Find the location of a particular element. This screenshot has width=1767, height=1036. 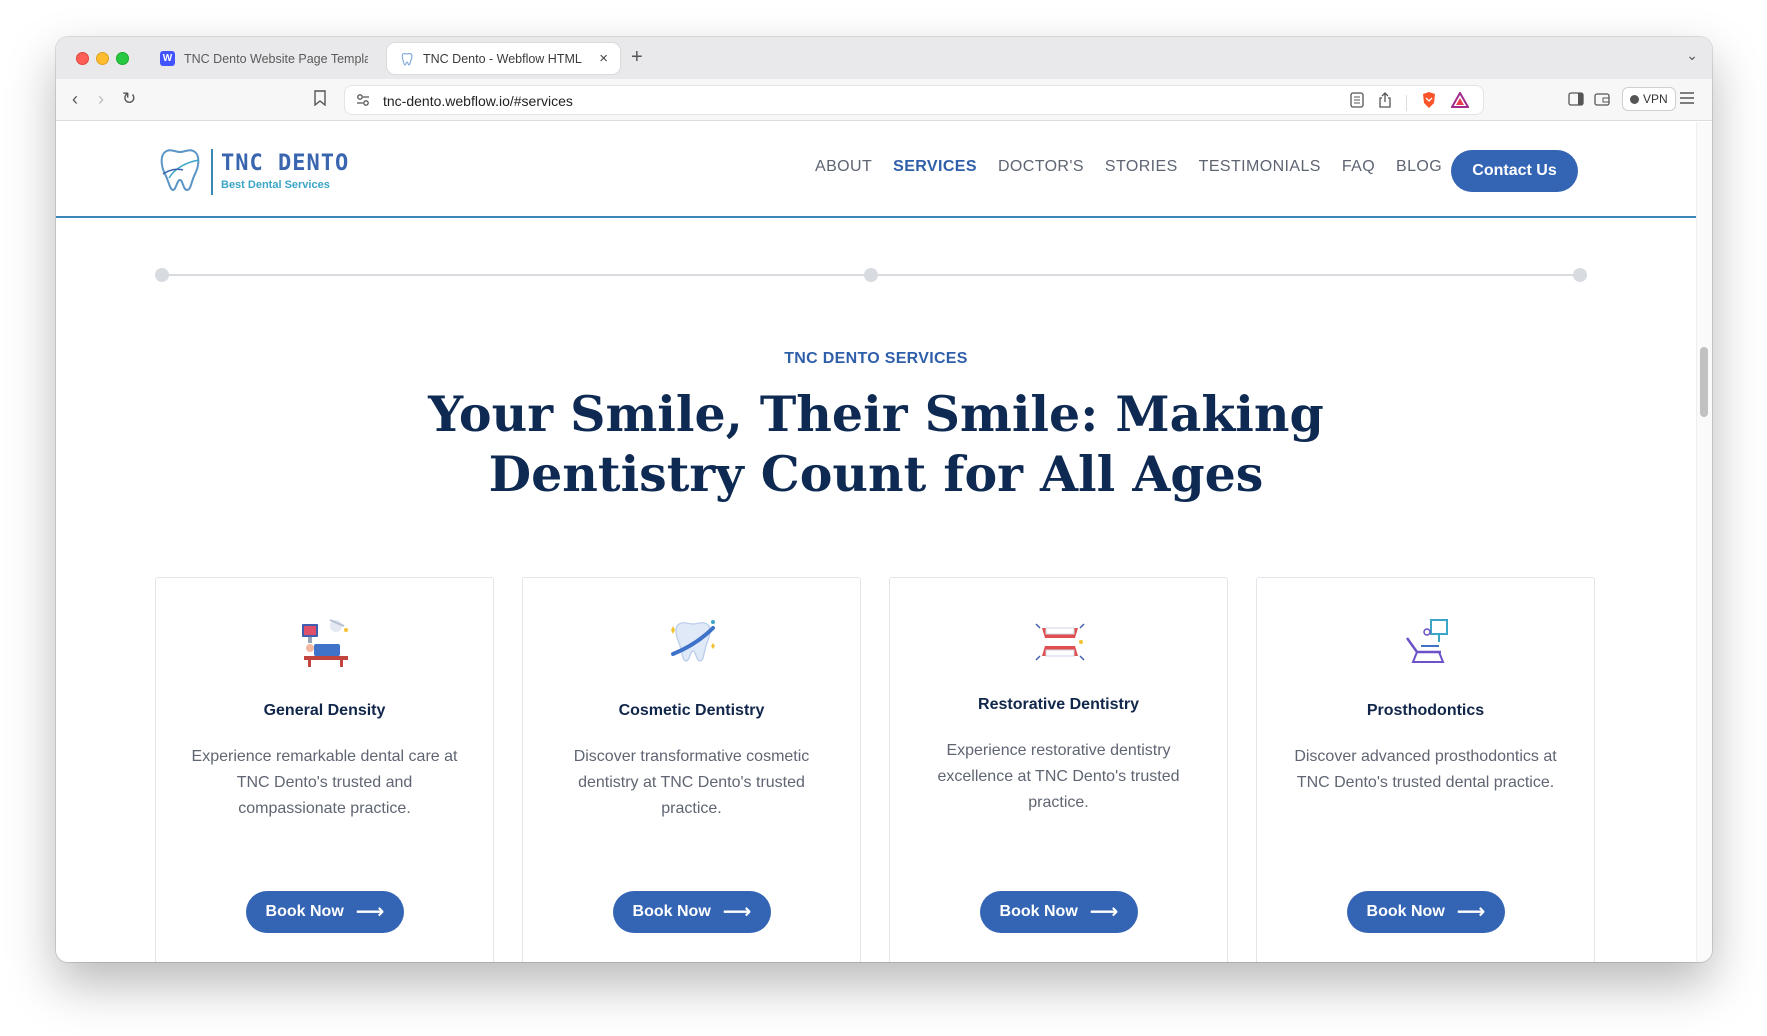

tooth-logo-icon is located at coordinates (180, 171).